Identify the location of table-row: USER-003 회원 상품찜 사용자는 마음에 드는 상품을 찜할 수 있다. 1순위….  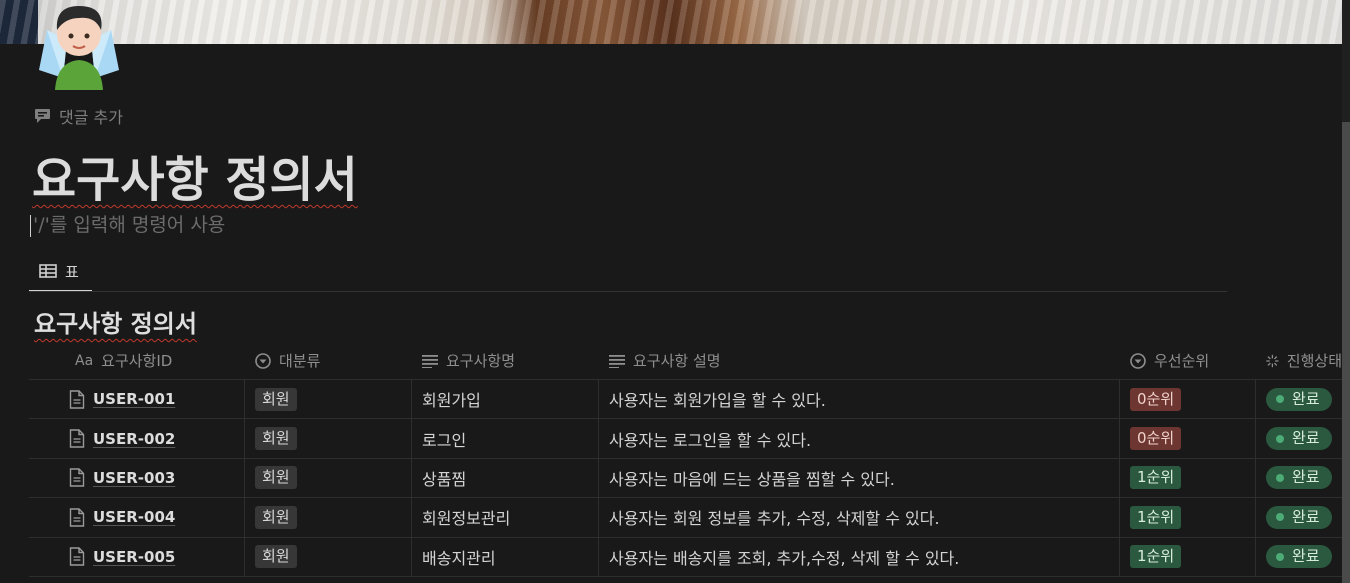
(685, 478).